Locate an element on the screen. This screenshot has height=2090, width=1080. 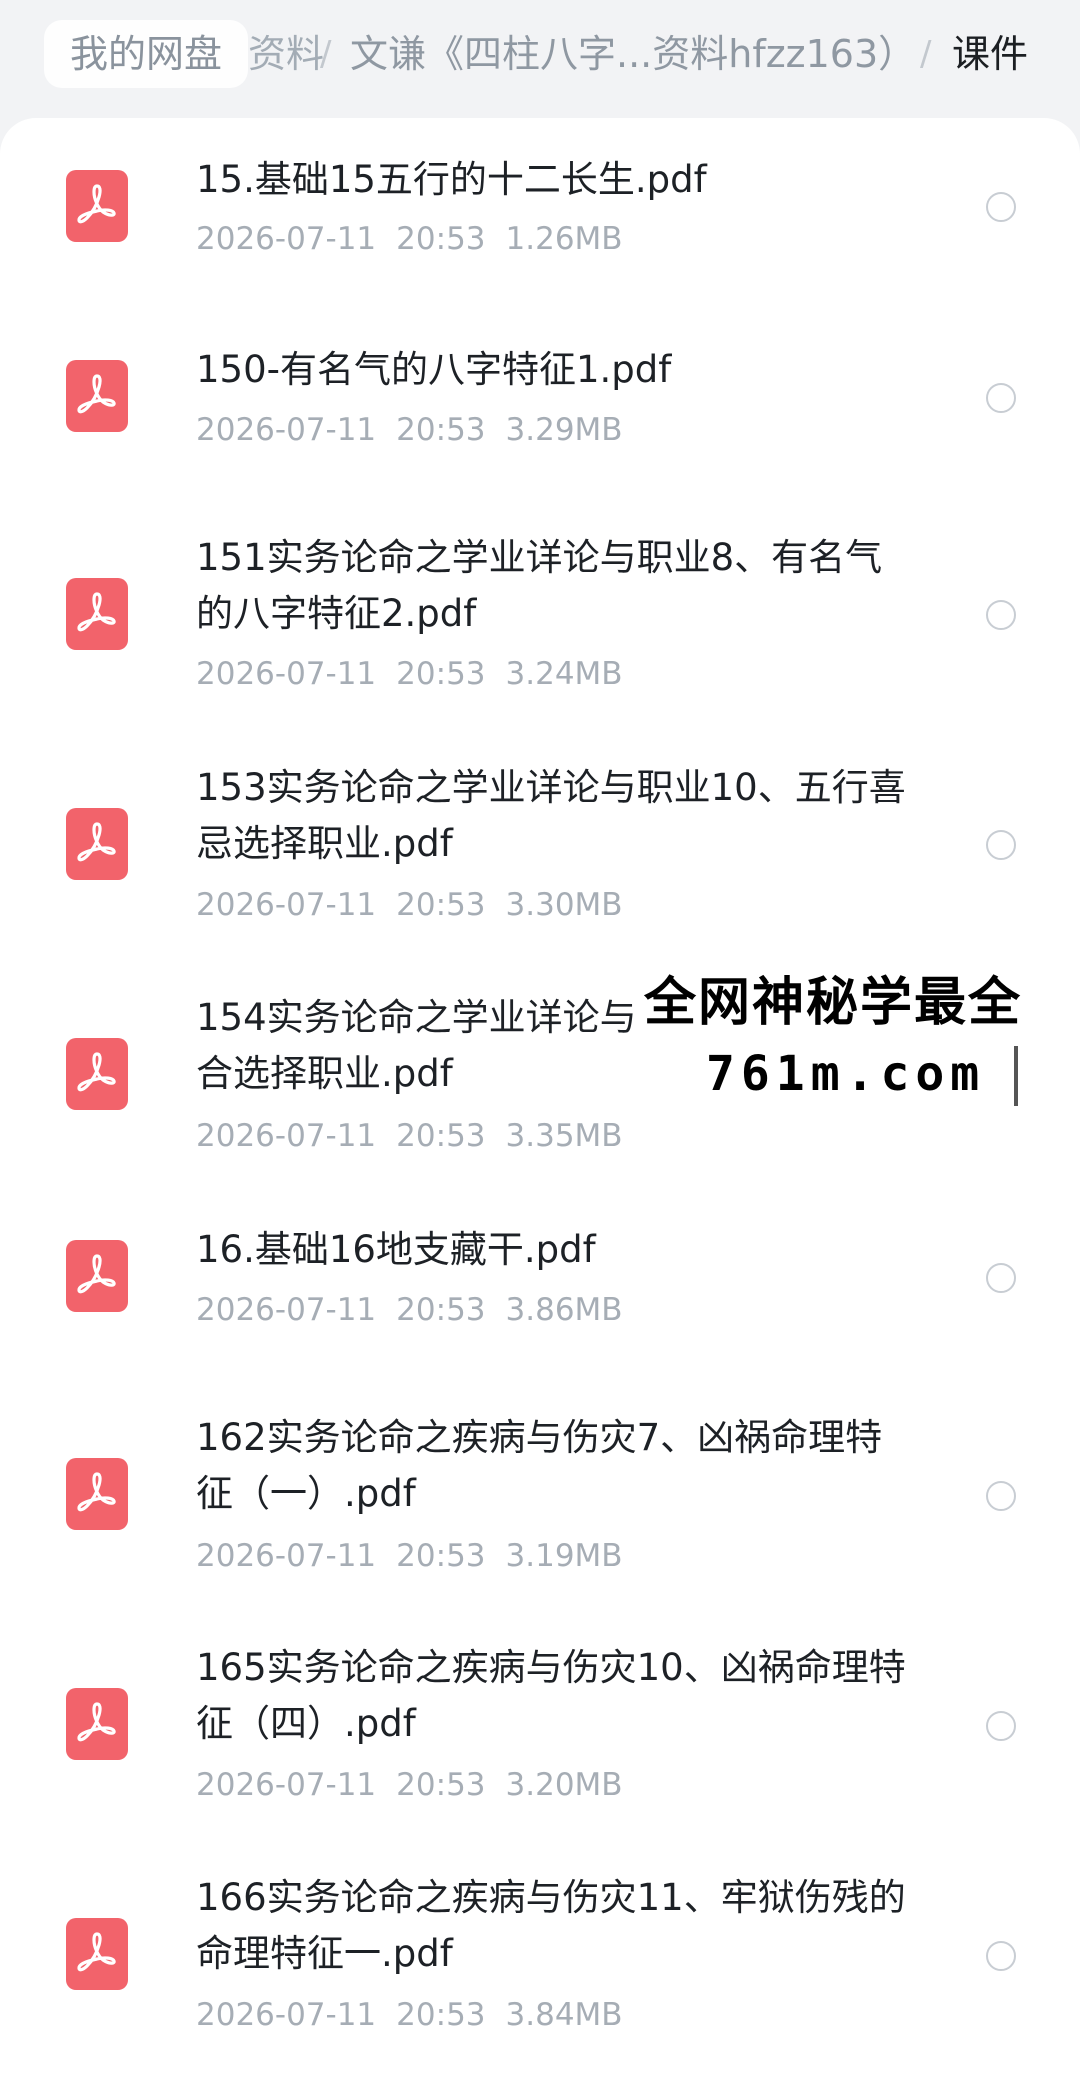
file-name: 151实务论命之学业详论与职业8、有名气的八字特征2.pdf is located at coordinates (539, 585).